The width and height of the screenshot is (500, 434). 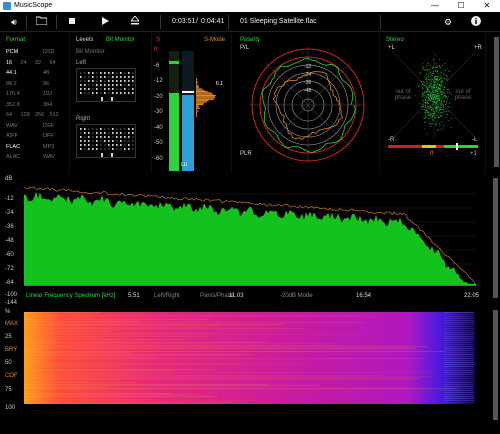 What do you see at coordinates (434, 95) in the screenshot?
I see `vectorscope` at bounding box center [434, 95].